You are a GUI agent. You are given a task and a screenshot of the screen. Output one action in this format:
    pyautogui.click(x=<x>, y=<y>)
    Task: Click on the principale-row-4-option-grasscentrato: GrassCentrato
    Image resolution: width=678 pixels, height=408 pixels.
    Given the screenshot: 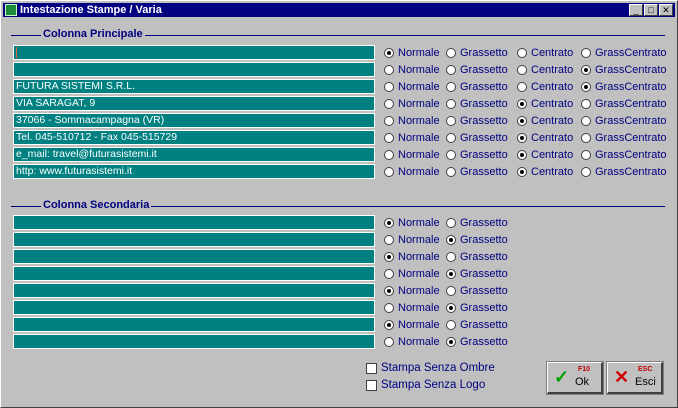 What is the action you would take?
    pyautogui.click(x=624, y=104)
    